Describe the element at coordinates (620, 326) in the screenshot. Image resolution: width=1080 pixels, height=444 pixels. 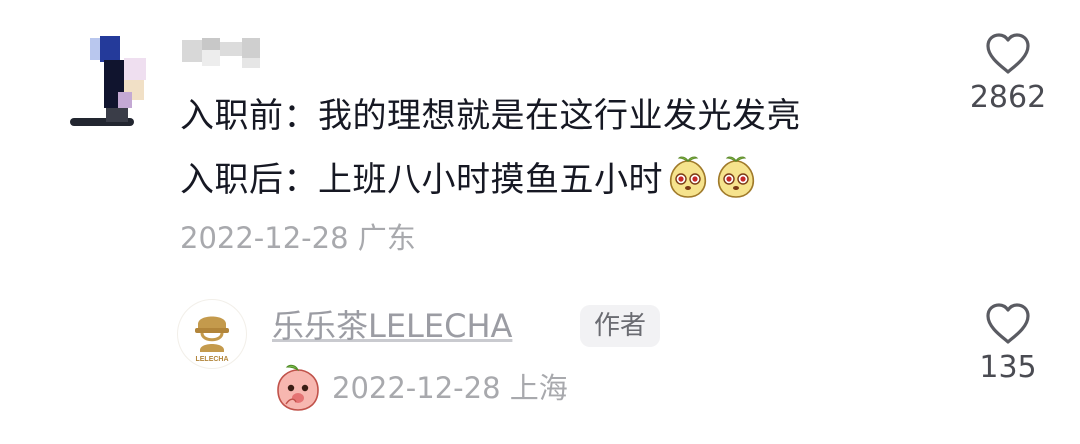
I see `author-badge: 作者` at that location.